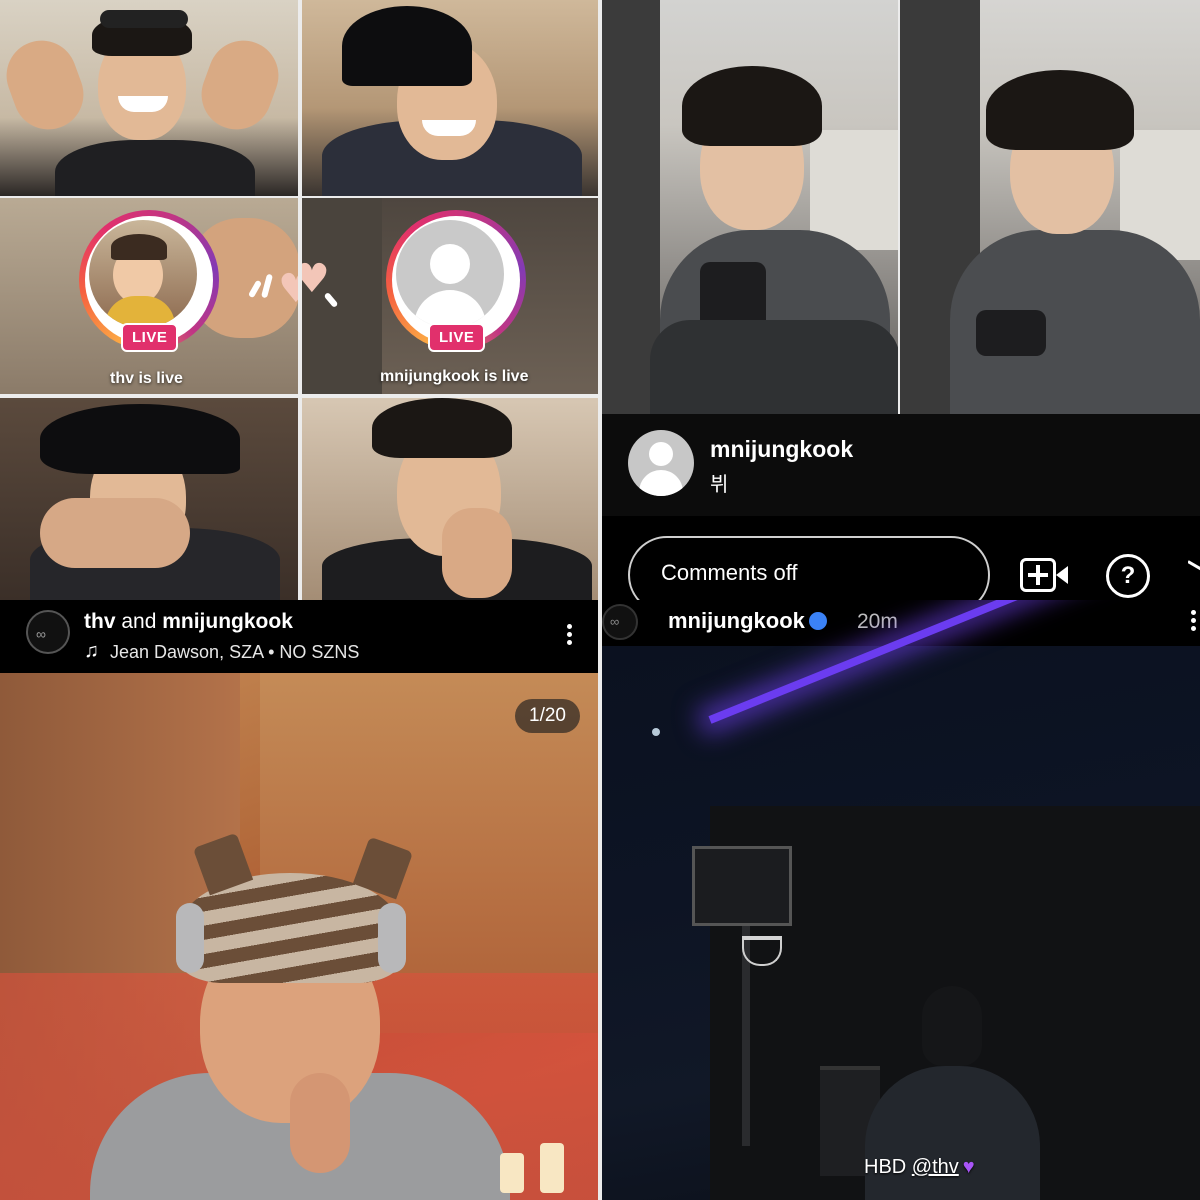  I want to click on post-username: mnijungkook, so click(747, 621).